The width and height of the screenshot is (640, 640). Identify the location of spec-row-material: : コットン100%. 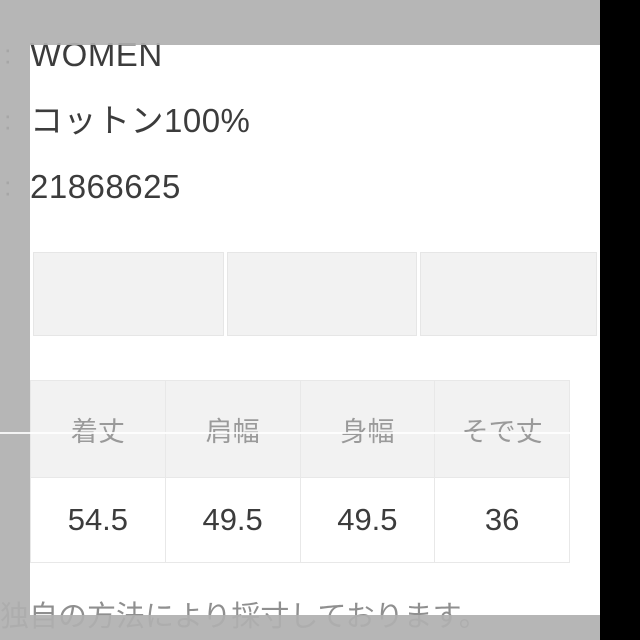
(303, 121).